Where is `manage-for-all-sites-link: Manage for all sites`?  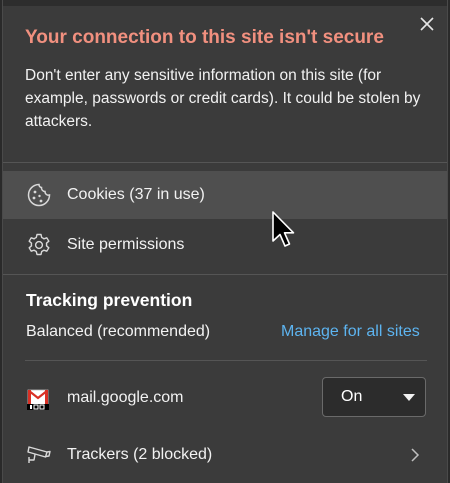
manage-for-all-sites-link: Manage for all sites is located at coordinates (350, 332).